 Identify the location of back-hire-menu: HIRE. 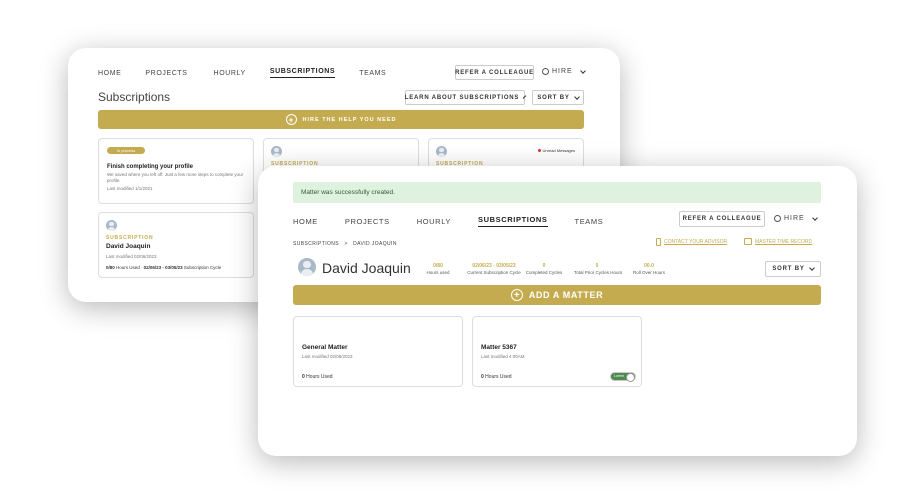
(564, 71).